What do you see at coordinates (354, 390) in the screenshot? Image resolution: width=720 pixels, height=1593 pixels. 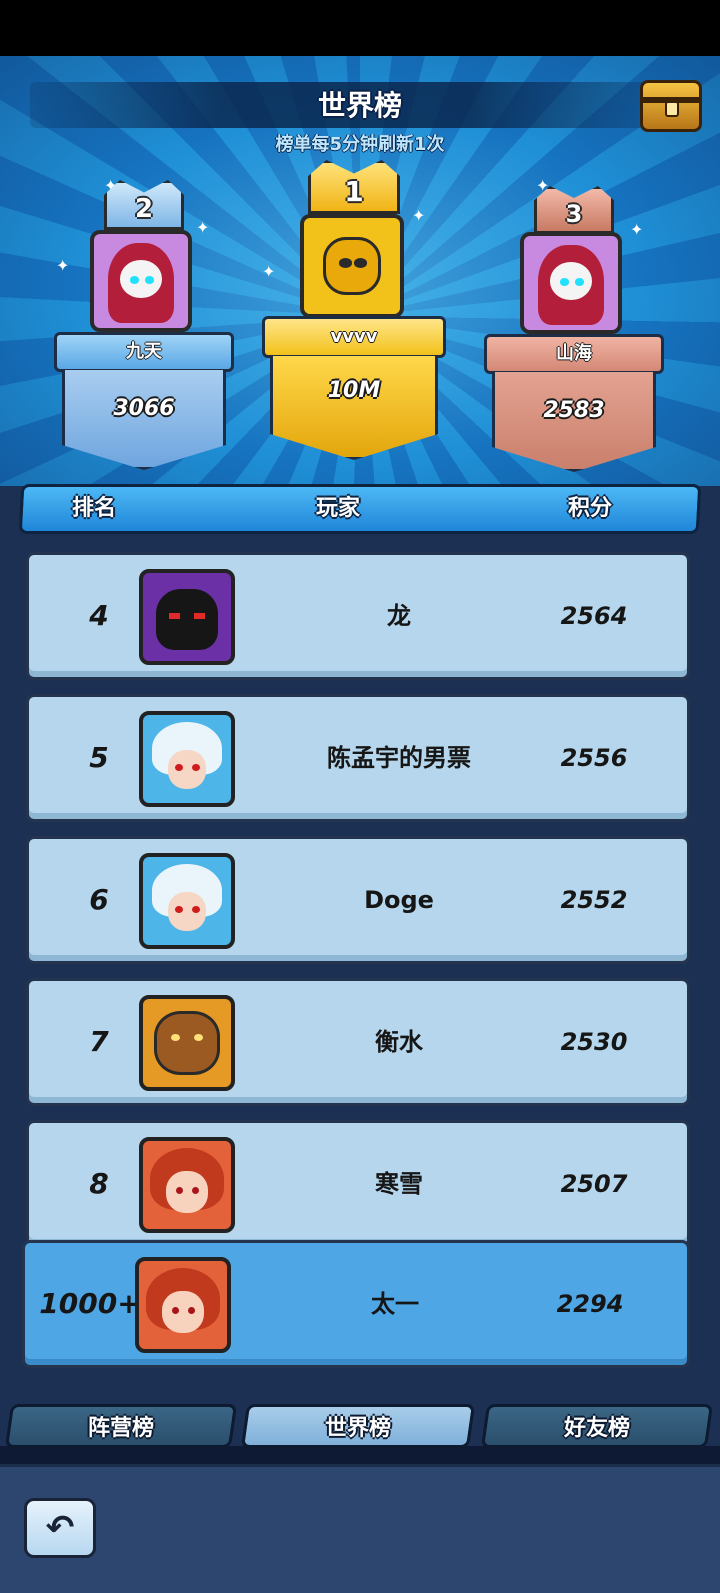 I see `player-score: 10M` at bounding box center [354, 390].